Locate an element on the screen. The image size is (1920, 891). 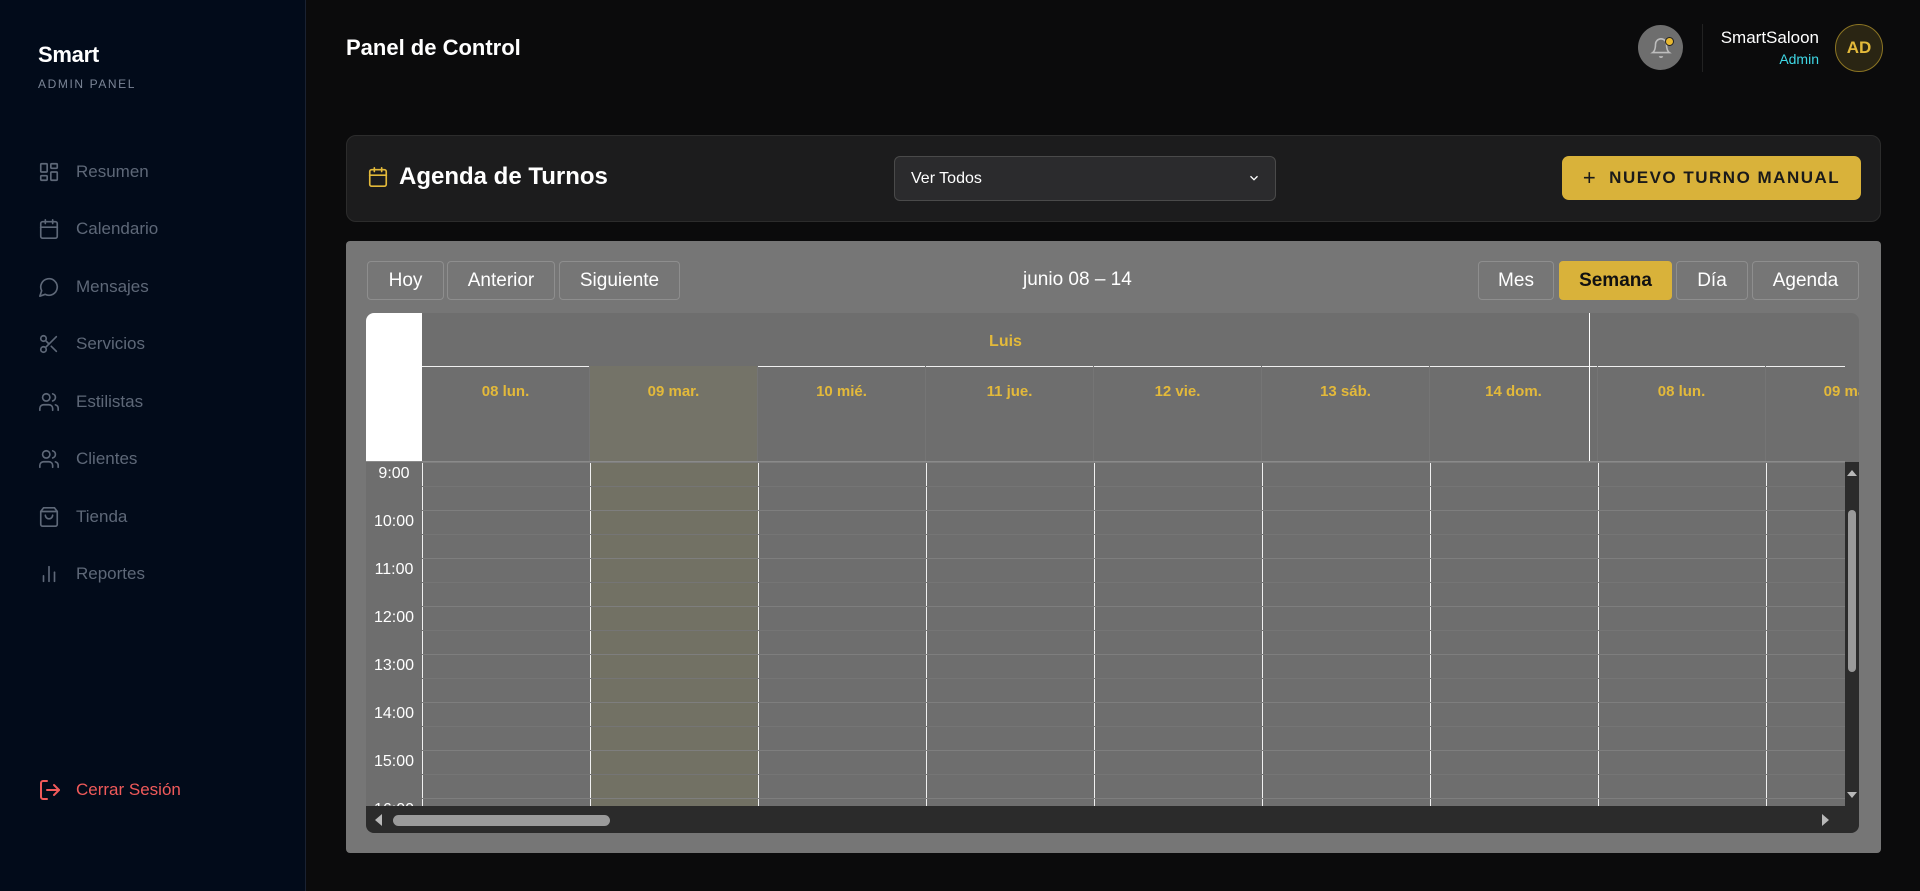
view-agenda-button: Agenda is located at coordinates (1805, 280).